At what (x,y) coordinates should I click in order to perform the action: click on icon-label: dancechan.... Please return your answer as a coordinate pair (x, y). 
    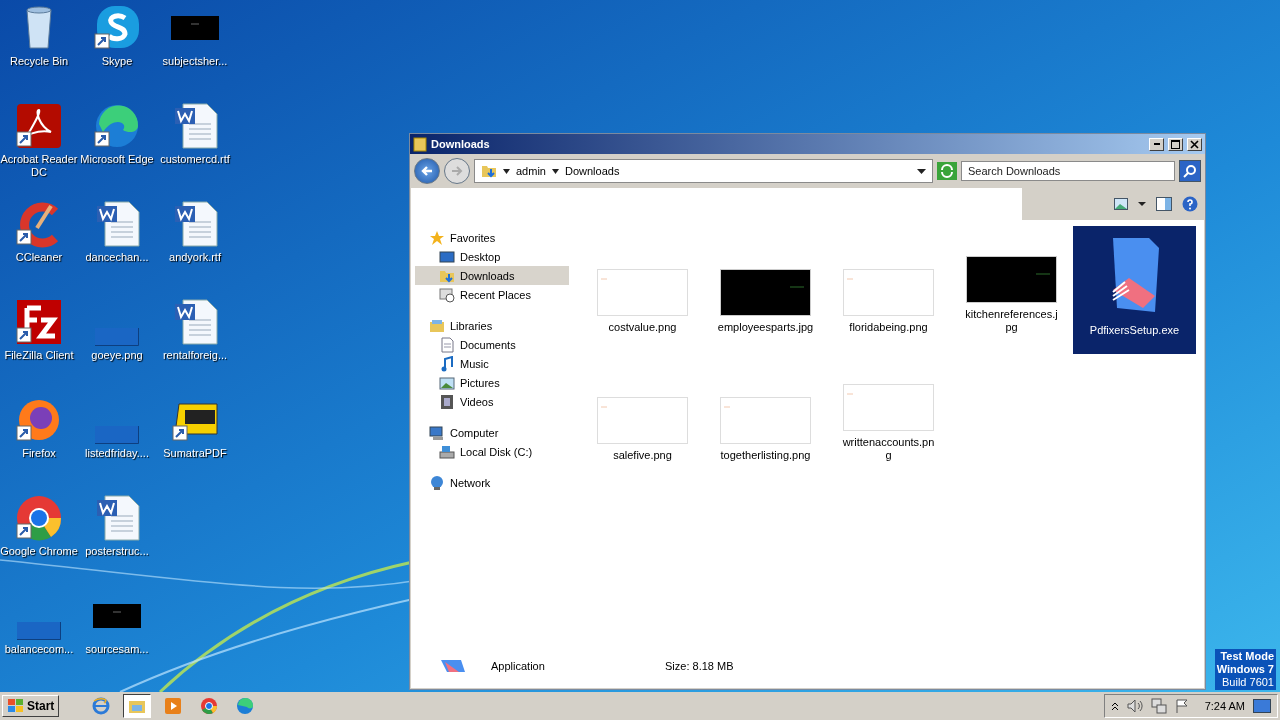
    Looking at the image, I should click on (117, 257).